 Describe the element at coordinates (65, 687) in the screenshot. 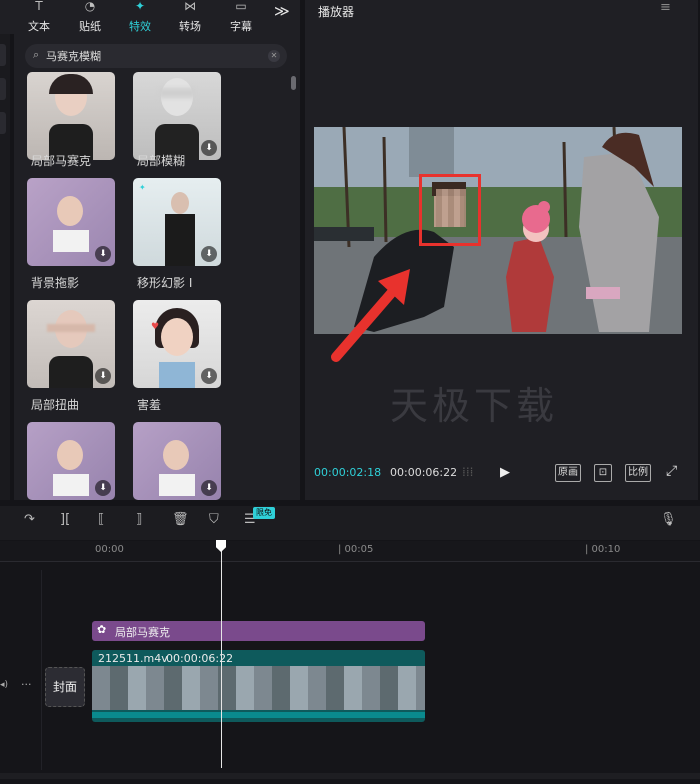

I see `cover-button: 封面` at that location.